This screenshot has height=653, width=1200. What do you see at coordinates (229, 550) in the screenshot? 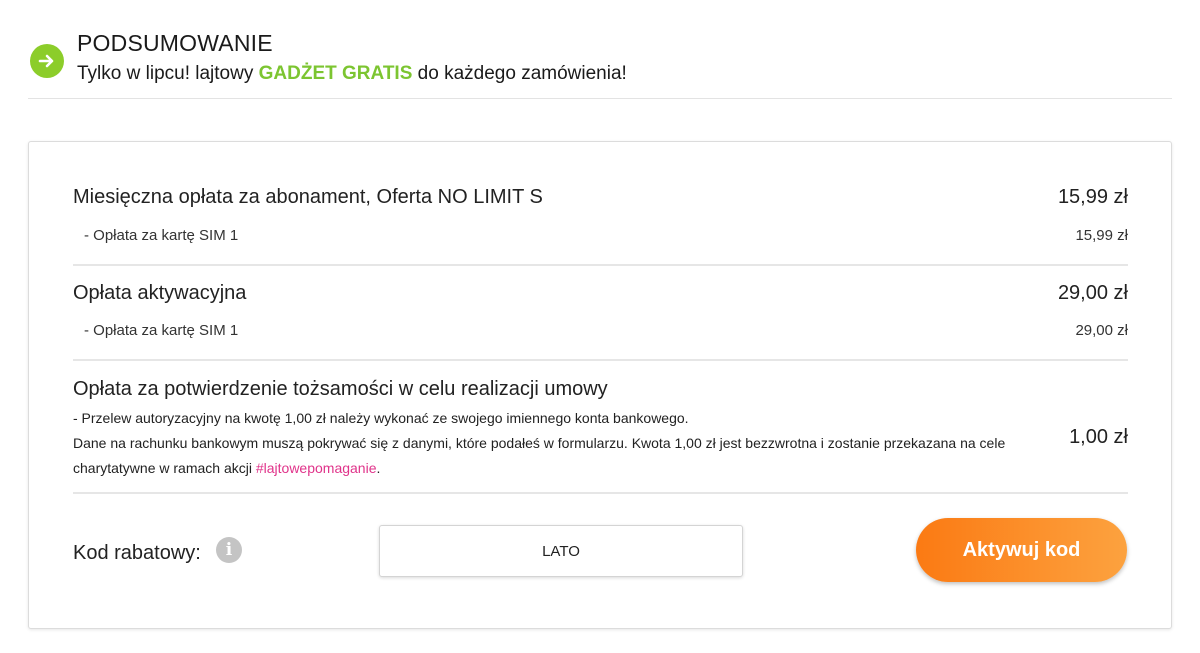
I see `info-icon: i` at bounding box center [229, 550].